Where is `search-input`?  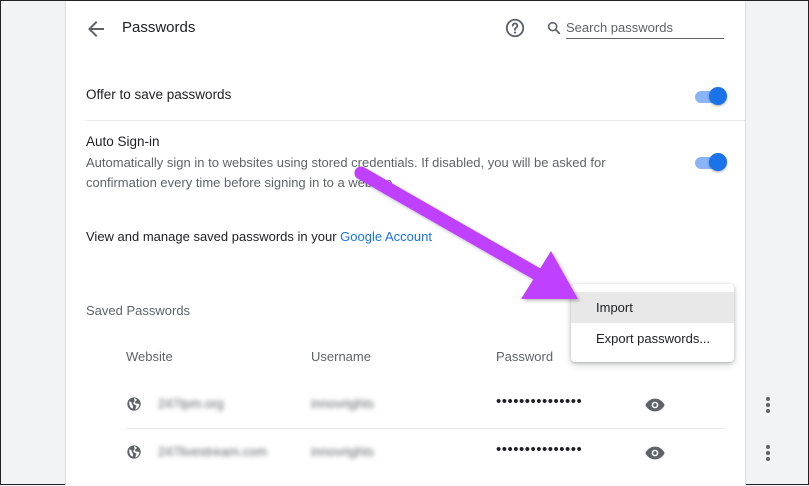 search-input is located at coordinates (645, 27).